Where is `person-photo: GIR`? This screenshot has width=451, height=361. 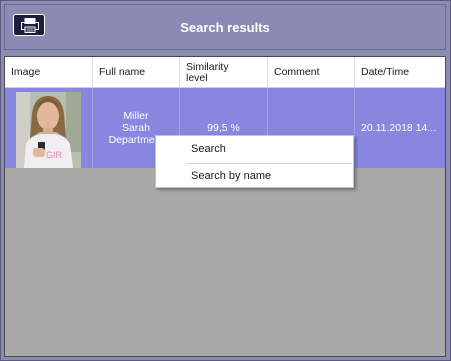
person-photo: GIR is located at coordinates (48, 130).